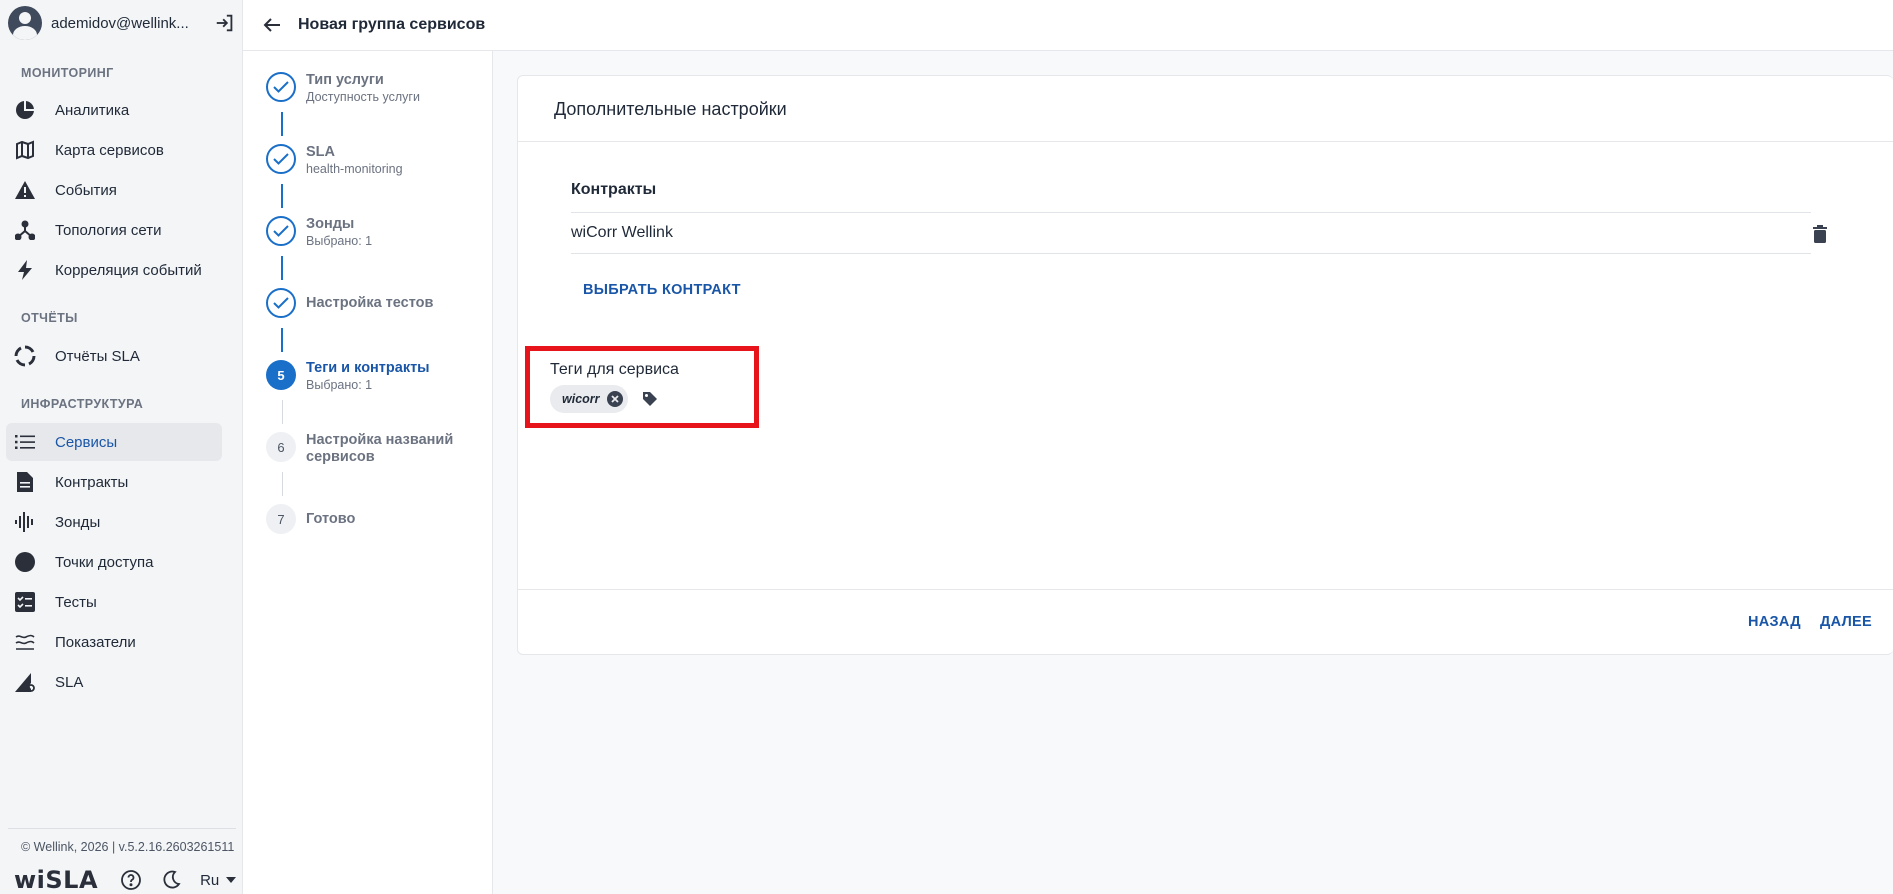  I want to click on topology-icon, so click(25, 230).